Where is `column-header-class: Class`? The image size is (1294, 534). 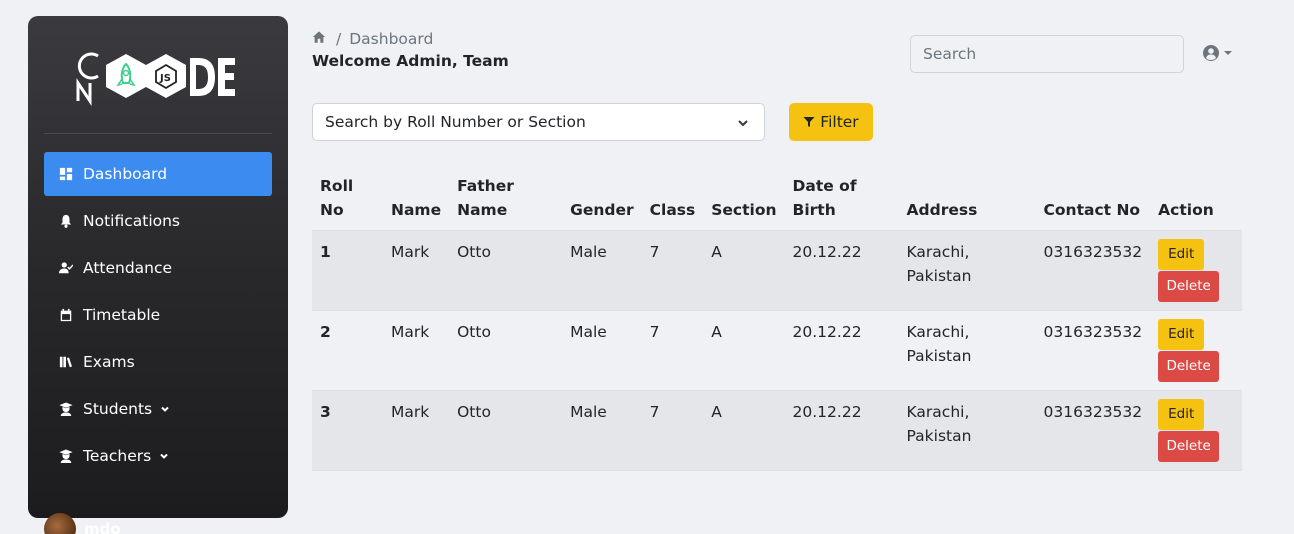 column-header-class: Class is located at coordinates (672, 200).